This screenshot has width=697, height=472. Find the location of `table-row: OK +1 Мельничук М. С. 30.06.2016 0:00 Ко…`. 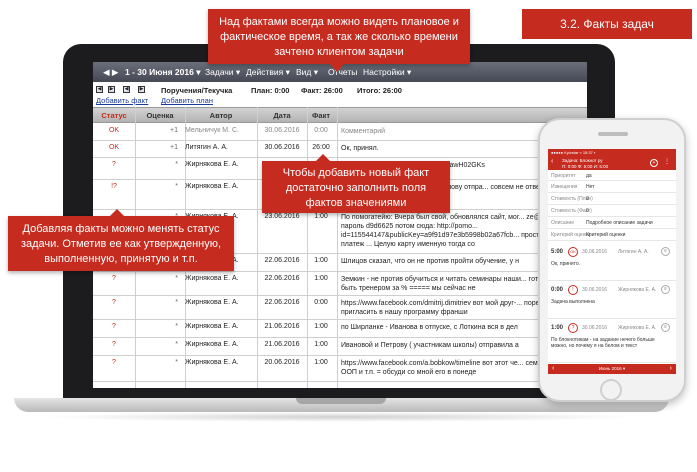

table-row: OK +1 Мельничук М. С. 30.06.2016 0:00 Ко… is located at coordinates (340, 132).